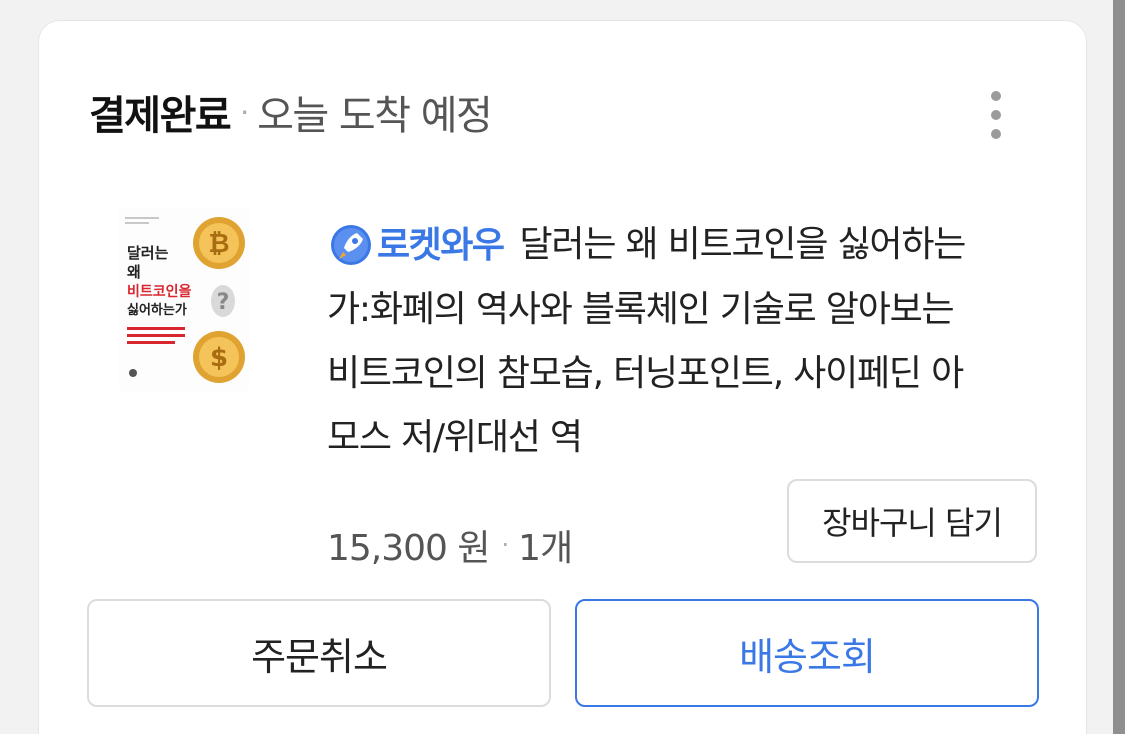  Describe the element at coordinates (351, 245) in the screenshot. I see `rocket-icon` at that location.